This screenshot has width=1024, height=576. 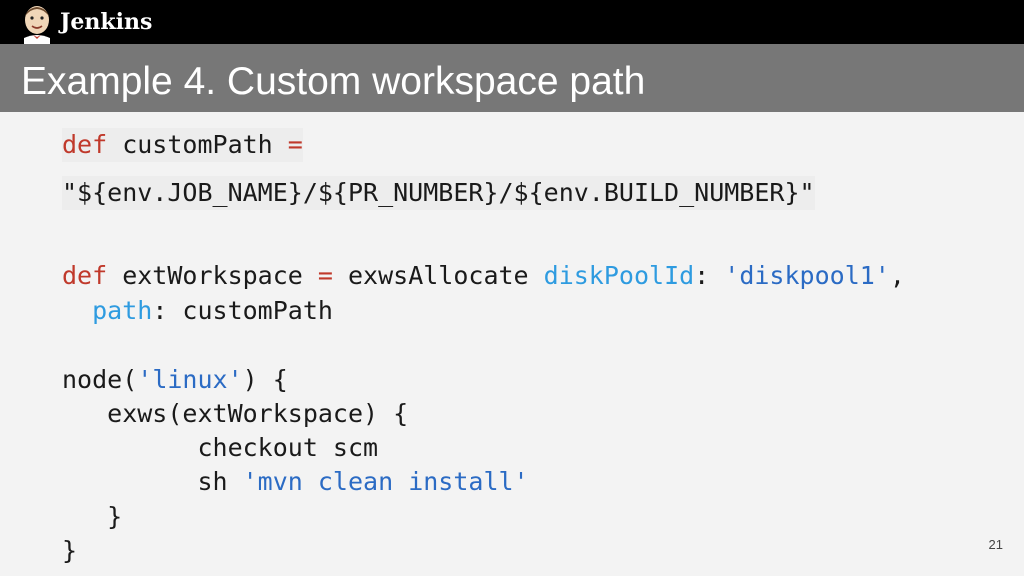 I want to click on code-line-5: node('linux') {, so click(x=175, y=380).